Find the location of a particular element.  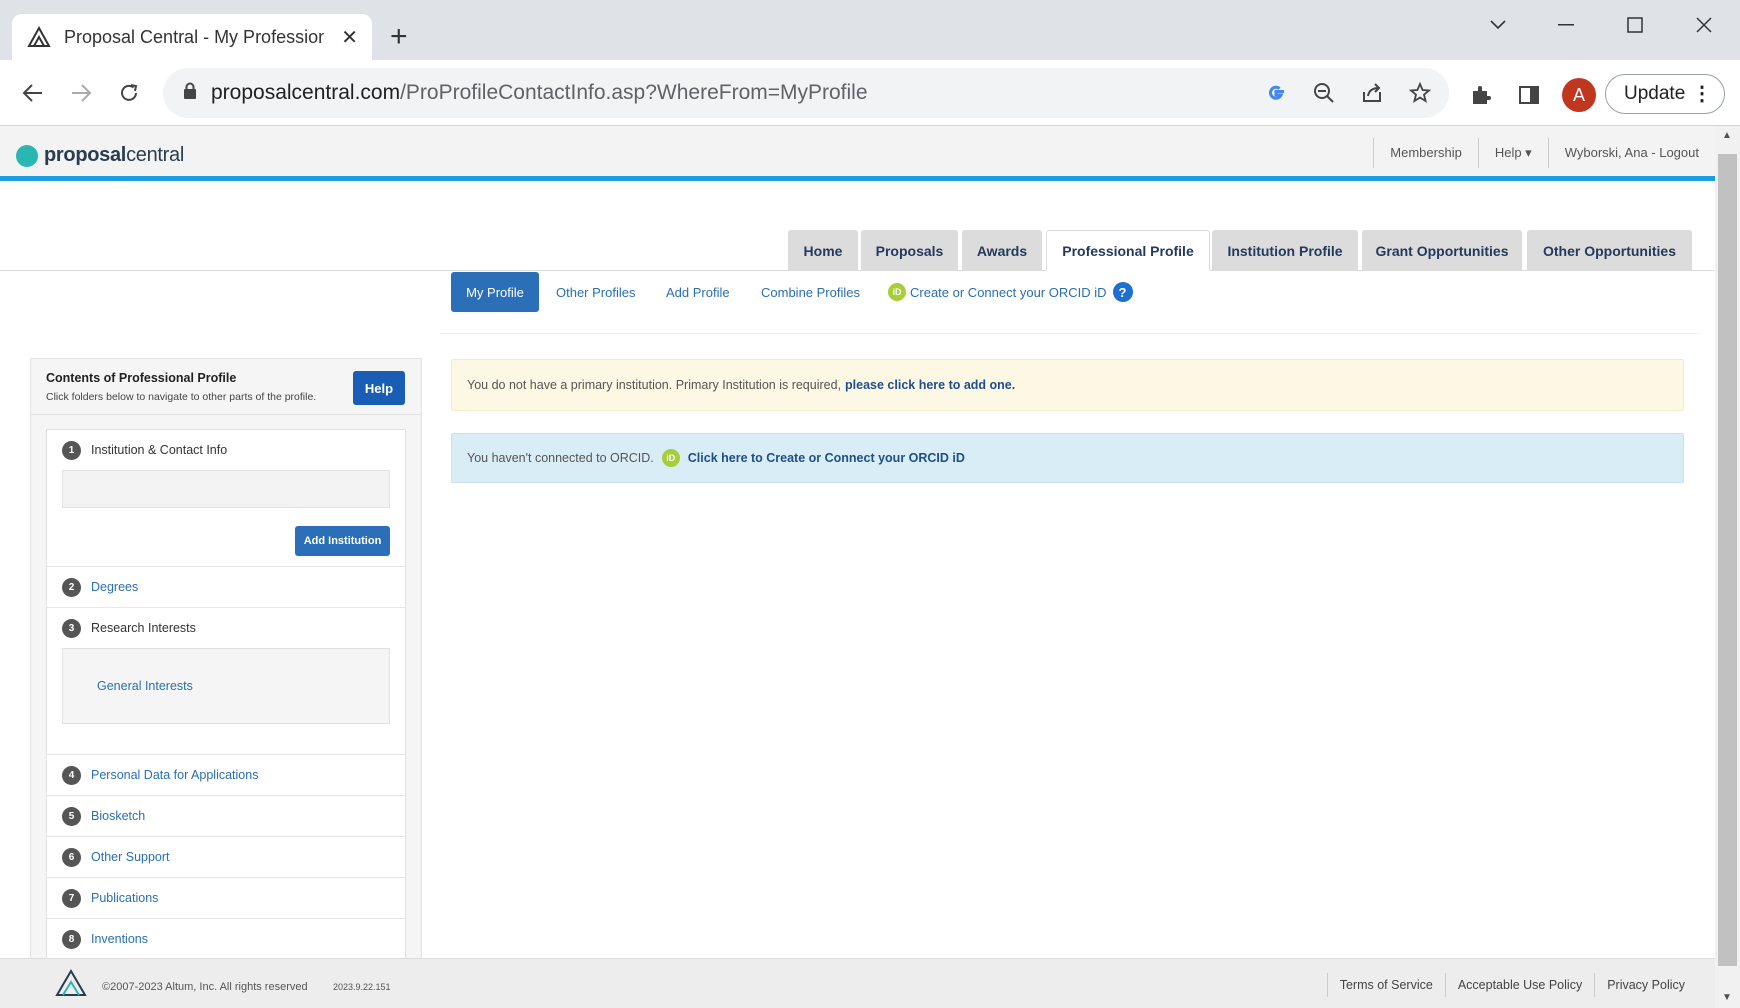

page-scrollbar: ▲ ▼ is located at coordinates (1727, 567).